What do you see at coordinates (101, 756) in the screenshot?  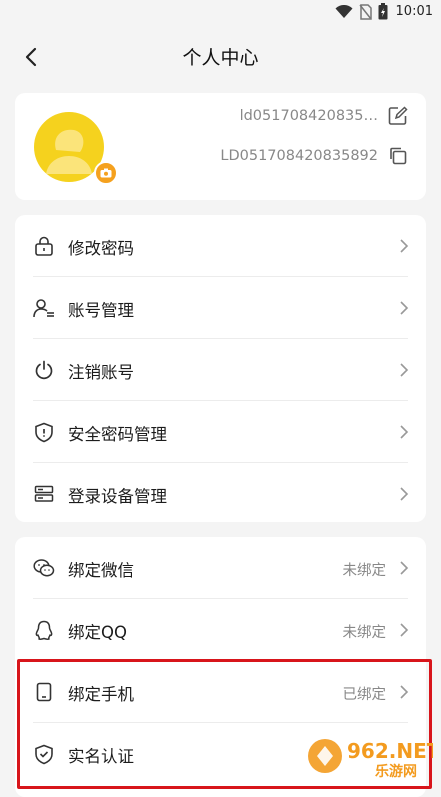 I see `menu-item-label: 实名认证` at bounding box center [101, 756].